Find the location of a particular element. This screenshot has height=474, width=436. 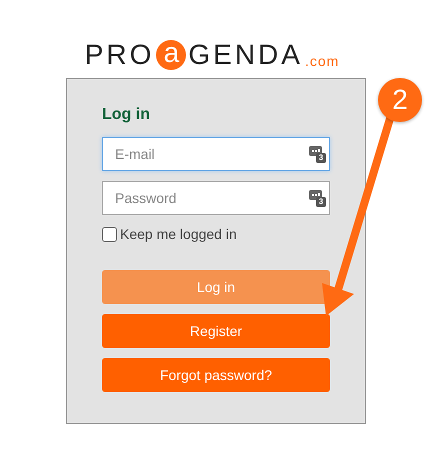

input-field: E-mail 3 is located at coordinates (216, 154).